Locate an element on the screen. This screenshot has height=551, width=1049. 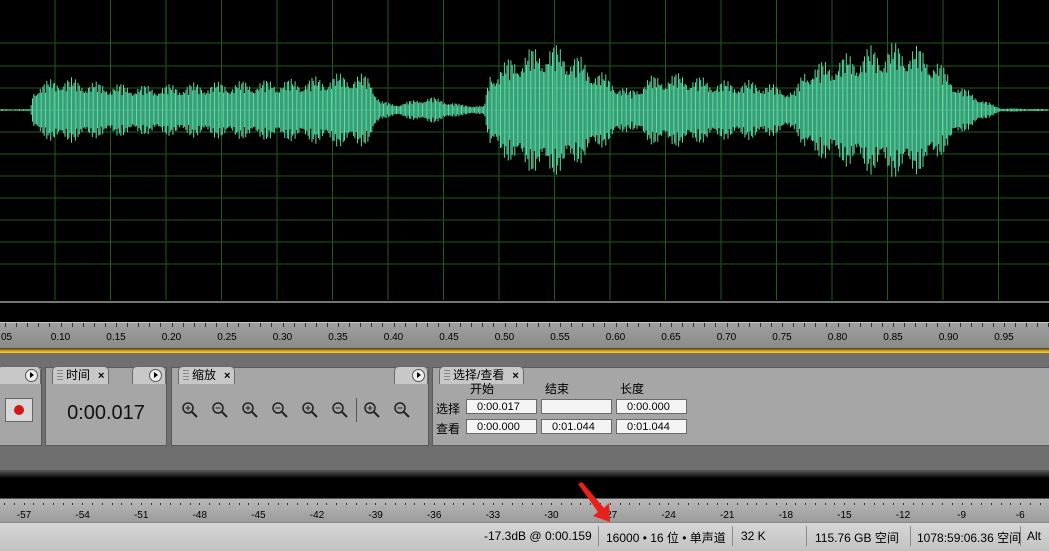
zoom-in-full-icon is located at coordinates (250, 410).